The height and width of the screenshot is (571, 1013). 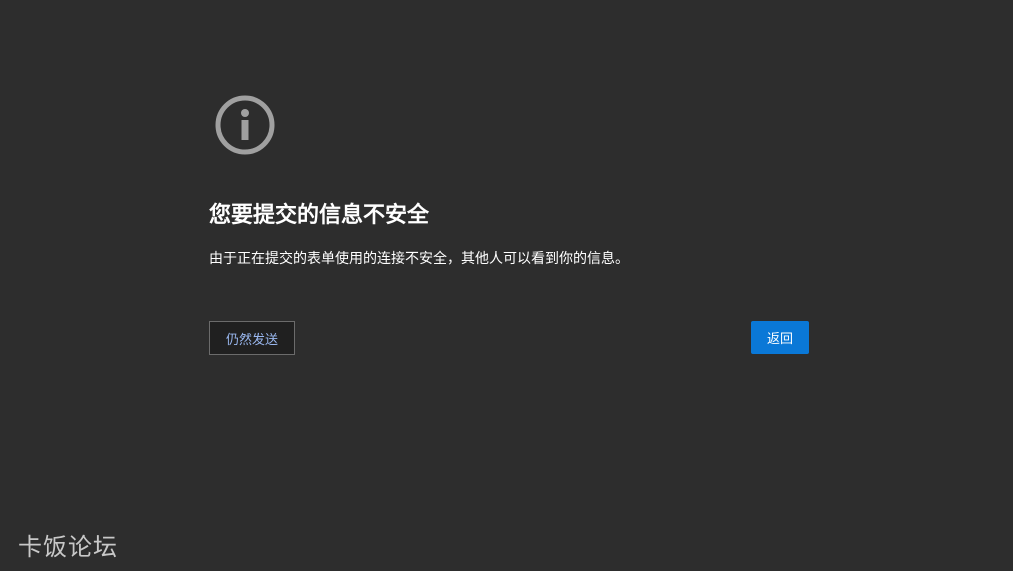 What do you see at coordinates (419, 259) in the screenshot?
I see `warning-message: 由于正在提交的表单使用的连接不安全，其他人可以看到你的信息。` at bounding box center [419, 259].